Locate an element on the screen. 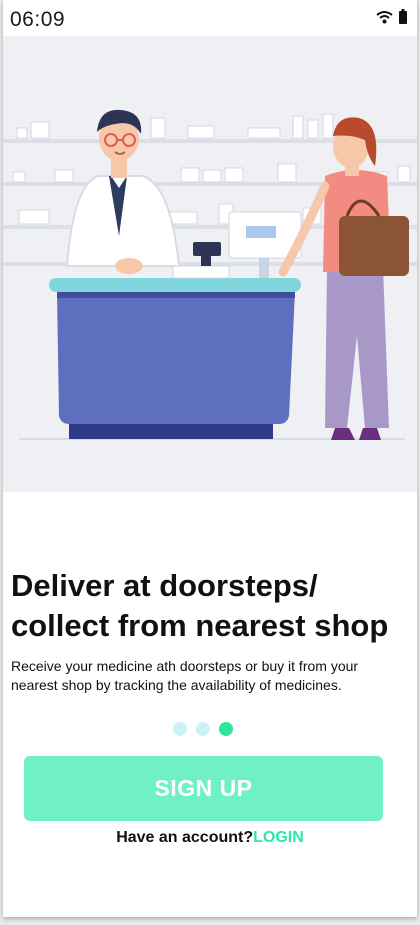 The image size is (420, 925). title-line-1: Deliver at doorsteps/ is located at coordinates (164, 585).